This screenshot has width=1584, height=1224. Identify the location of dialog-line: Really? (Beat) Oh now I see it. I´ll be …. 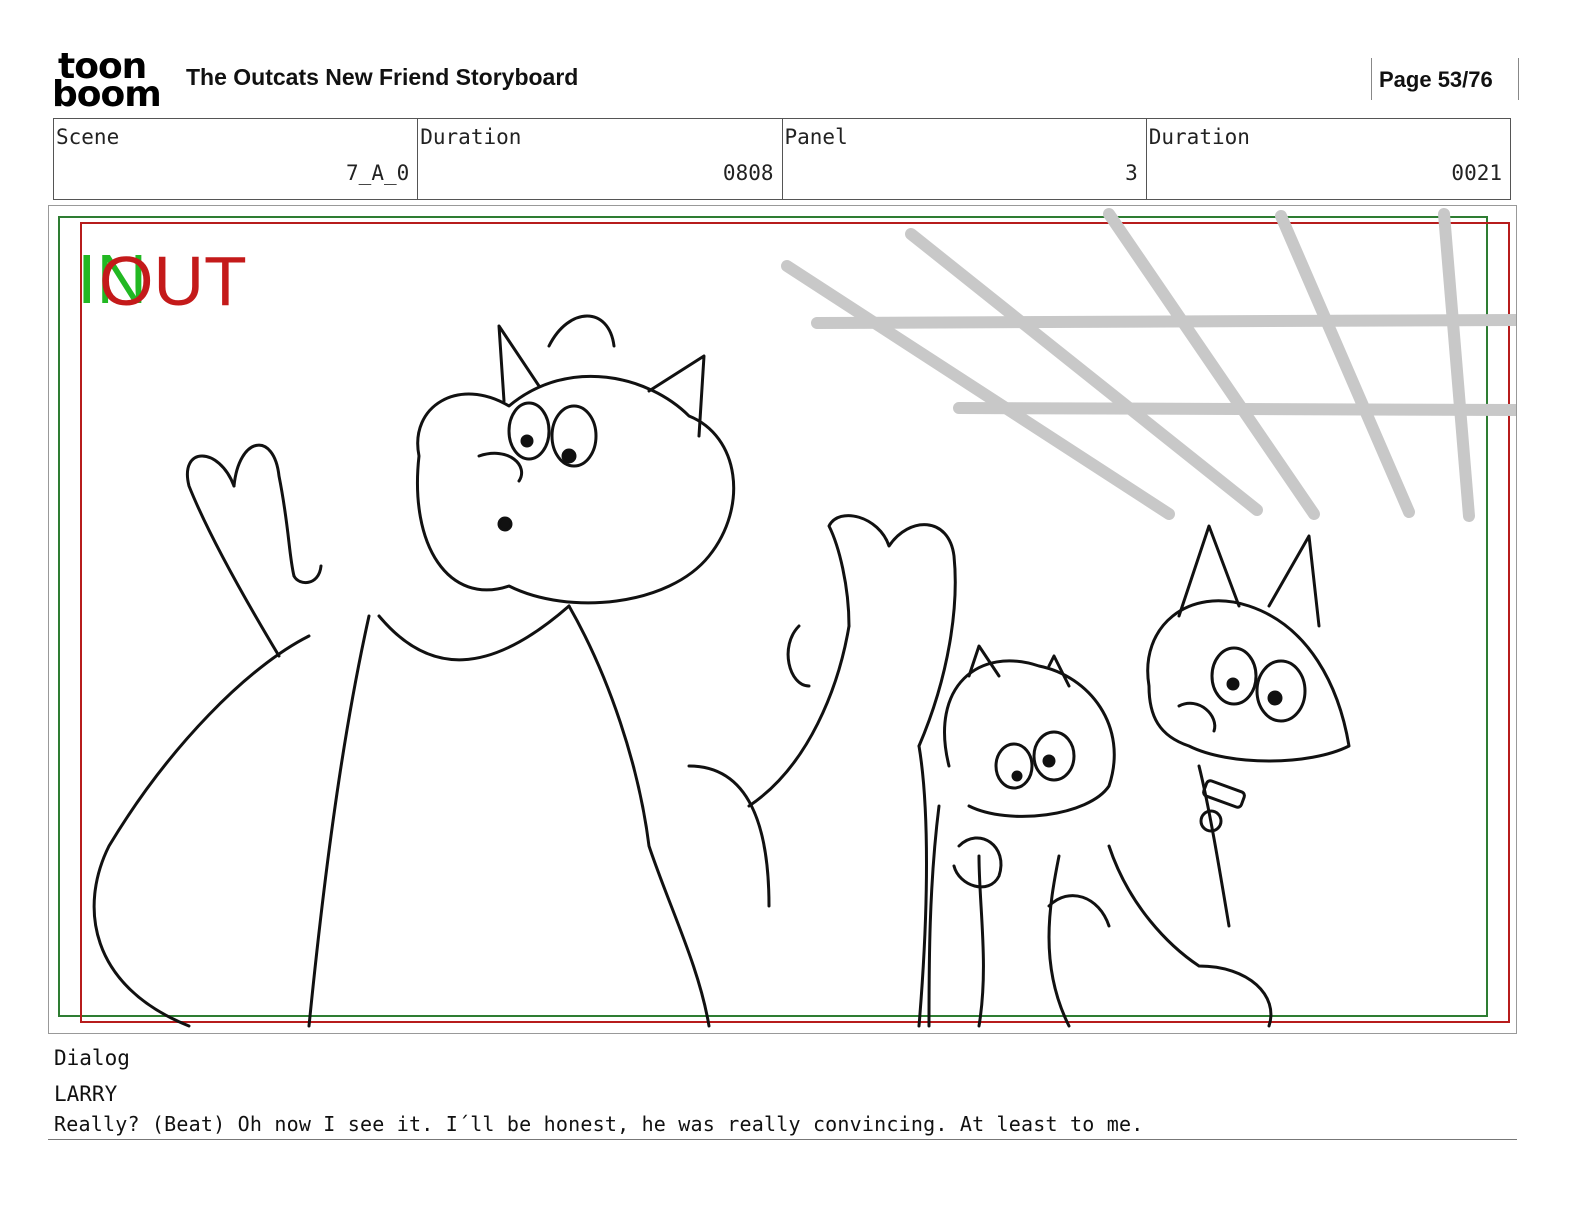
(599, 1124).